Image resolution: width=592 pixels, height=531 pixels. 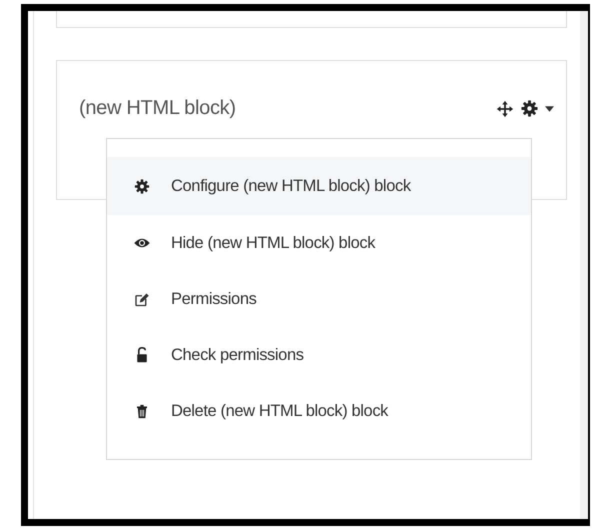 What do you see at coordinates (142, 299) in the screenshot?
I see `edit-icon` at bounding box center [142, 299].